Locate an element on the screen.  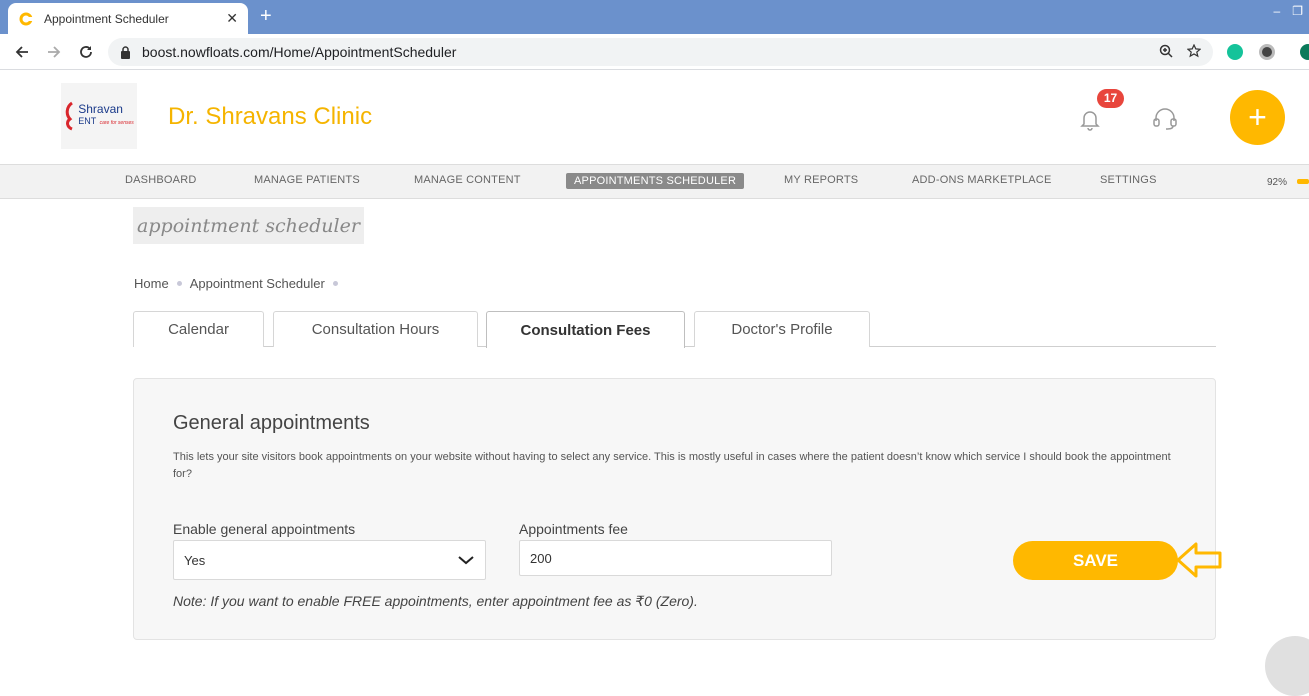
chevron-down-icon is located at coordinates (466, 560).